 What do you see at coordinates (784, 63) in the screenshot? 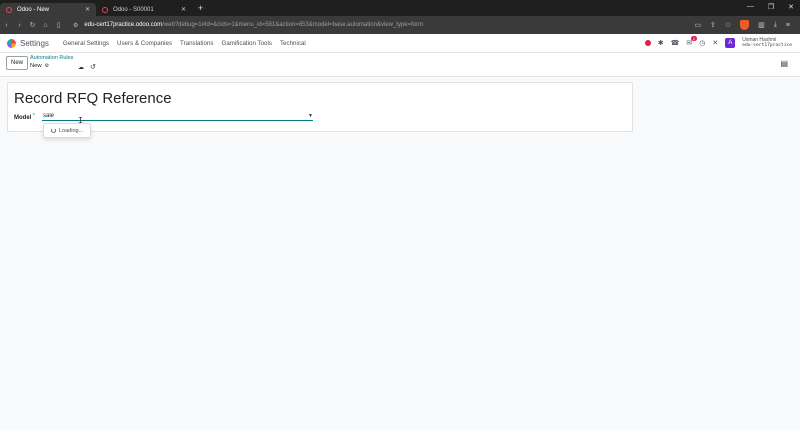
I see `chatter-toggle-icon: ▤` at bounding box center [784, 63].